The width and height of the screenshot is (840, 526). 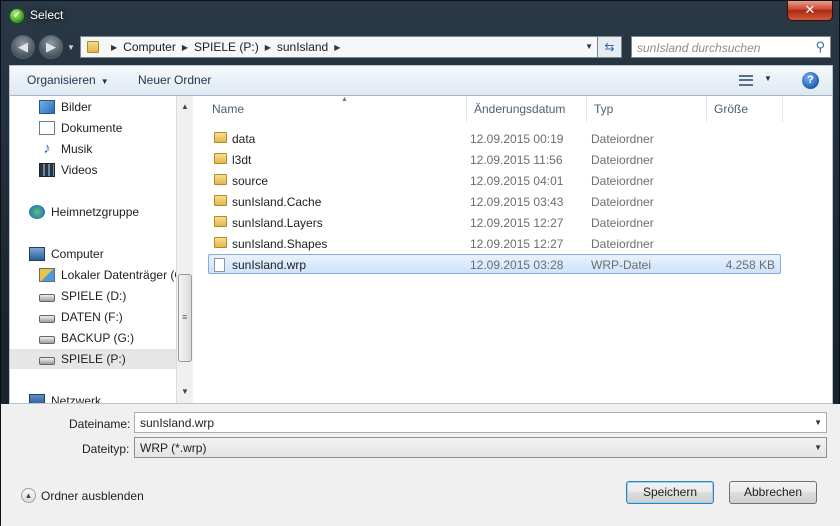 What do you see at coordinates (480, 422) in the screenshot?
I see `filename-combo: sunIsland.wrp ▼` at bounding box center [480, 422].